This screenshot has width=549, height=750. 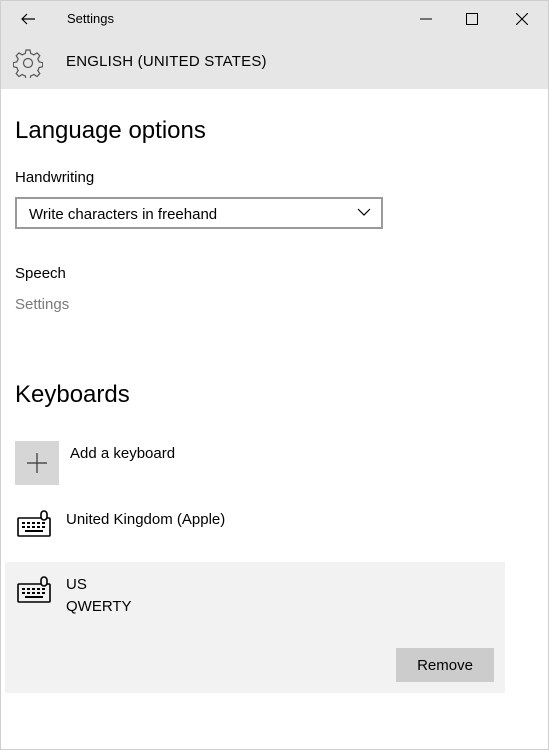 I want to click on add-keyboard-button, so click(x=37, y=463).